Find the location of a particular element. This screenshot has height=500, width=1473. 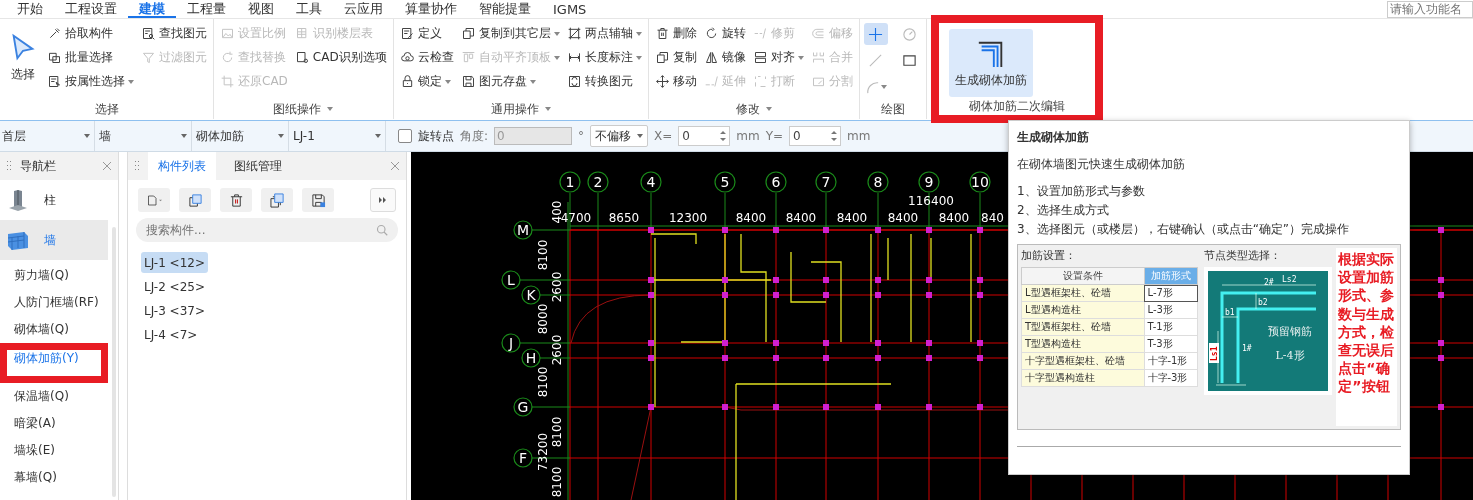

ribbon-button: 移动 is located at coordinates (675, 81).